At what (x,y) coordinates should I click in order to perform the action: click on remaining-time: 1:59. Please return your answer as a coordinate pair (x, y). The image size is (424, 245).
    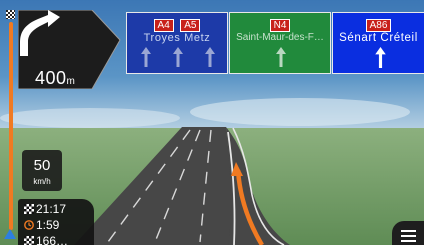
    Looking at the image, I should click on (48, 225).